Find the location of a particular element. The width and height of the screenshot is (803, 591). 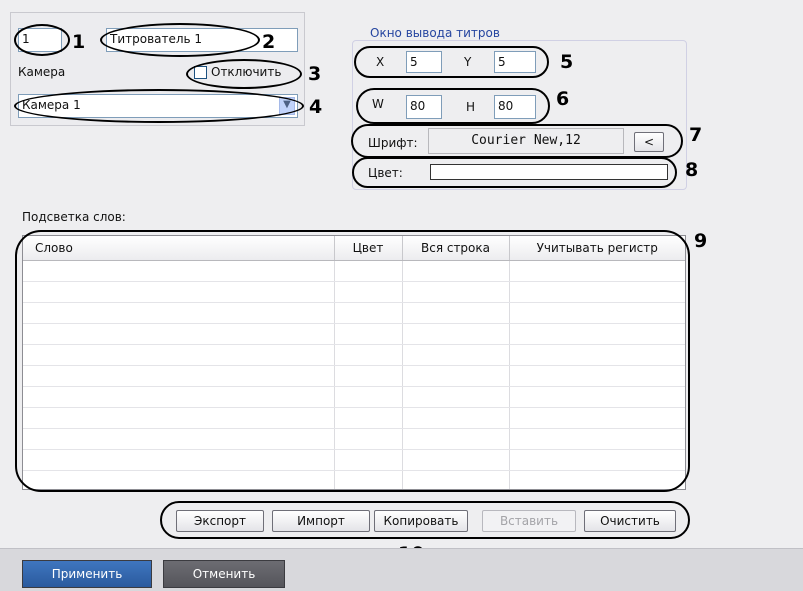

chevron-down-icon: ▼ is located at coordinates (287, 106).